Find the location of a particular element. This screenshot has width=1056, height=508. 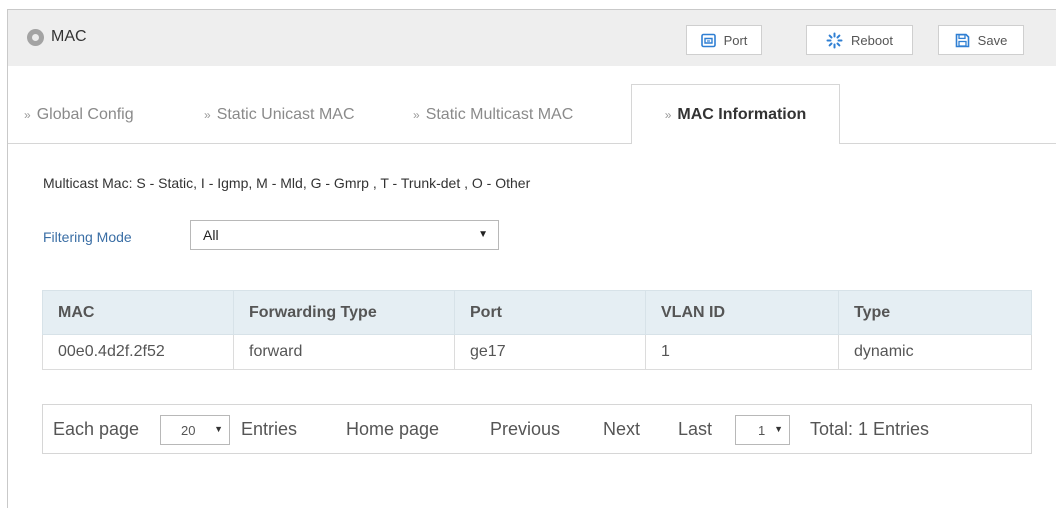

total-entries: Total: 1 Entries is located at coordinates (870, 429).